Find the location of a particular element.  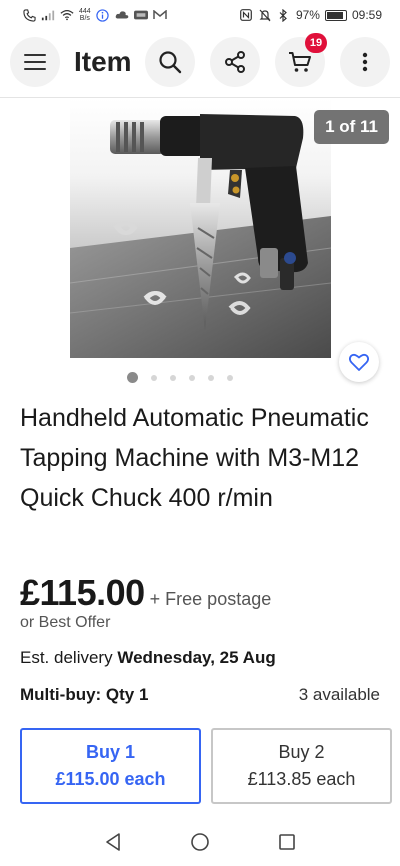

multibuy-quantity: Multi-buy: Qty 1 is located at coordinates (84, 694).